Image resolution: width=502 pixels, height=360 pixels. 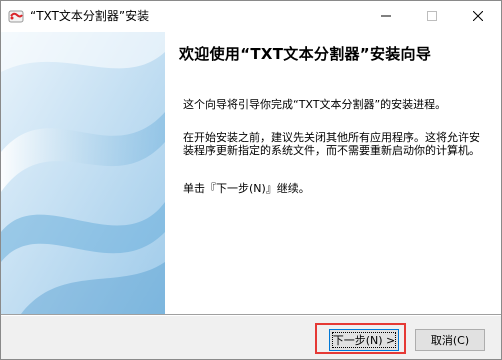 I want to click on wizard-continue-hint: 单击『下一步(N)』继续。, so click(x=246, y=188).